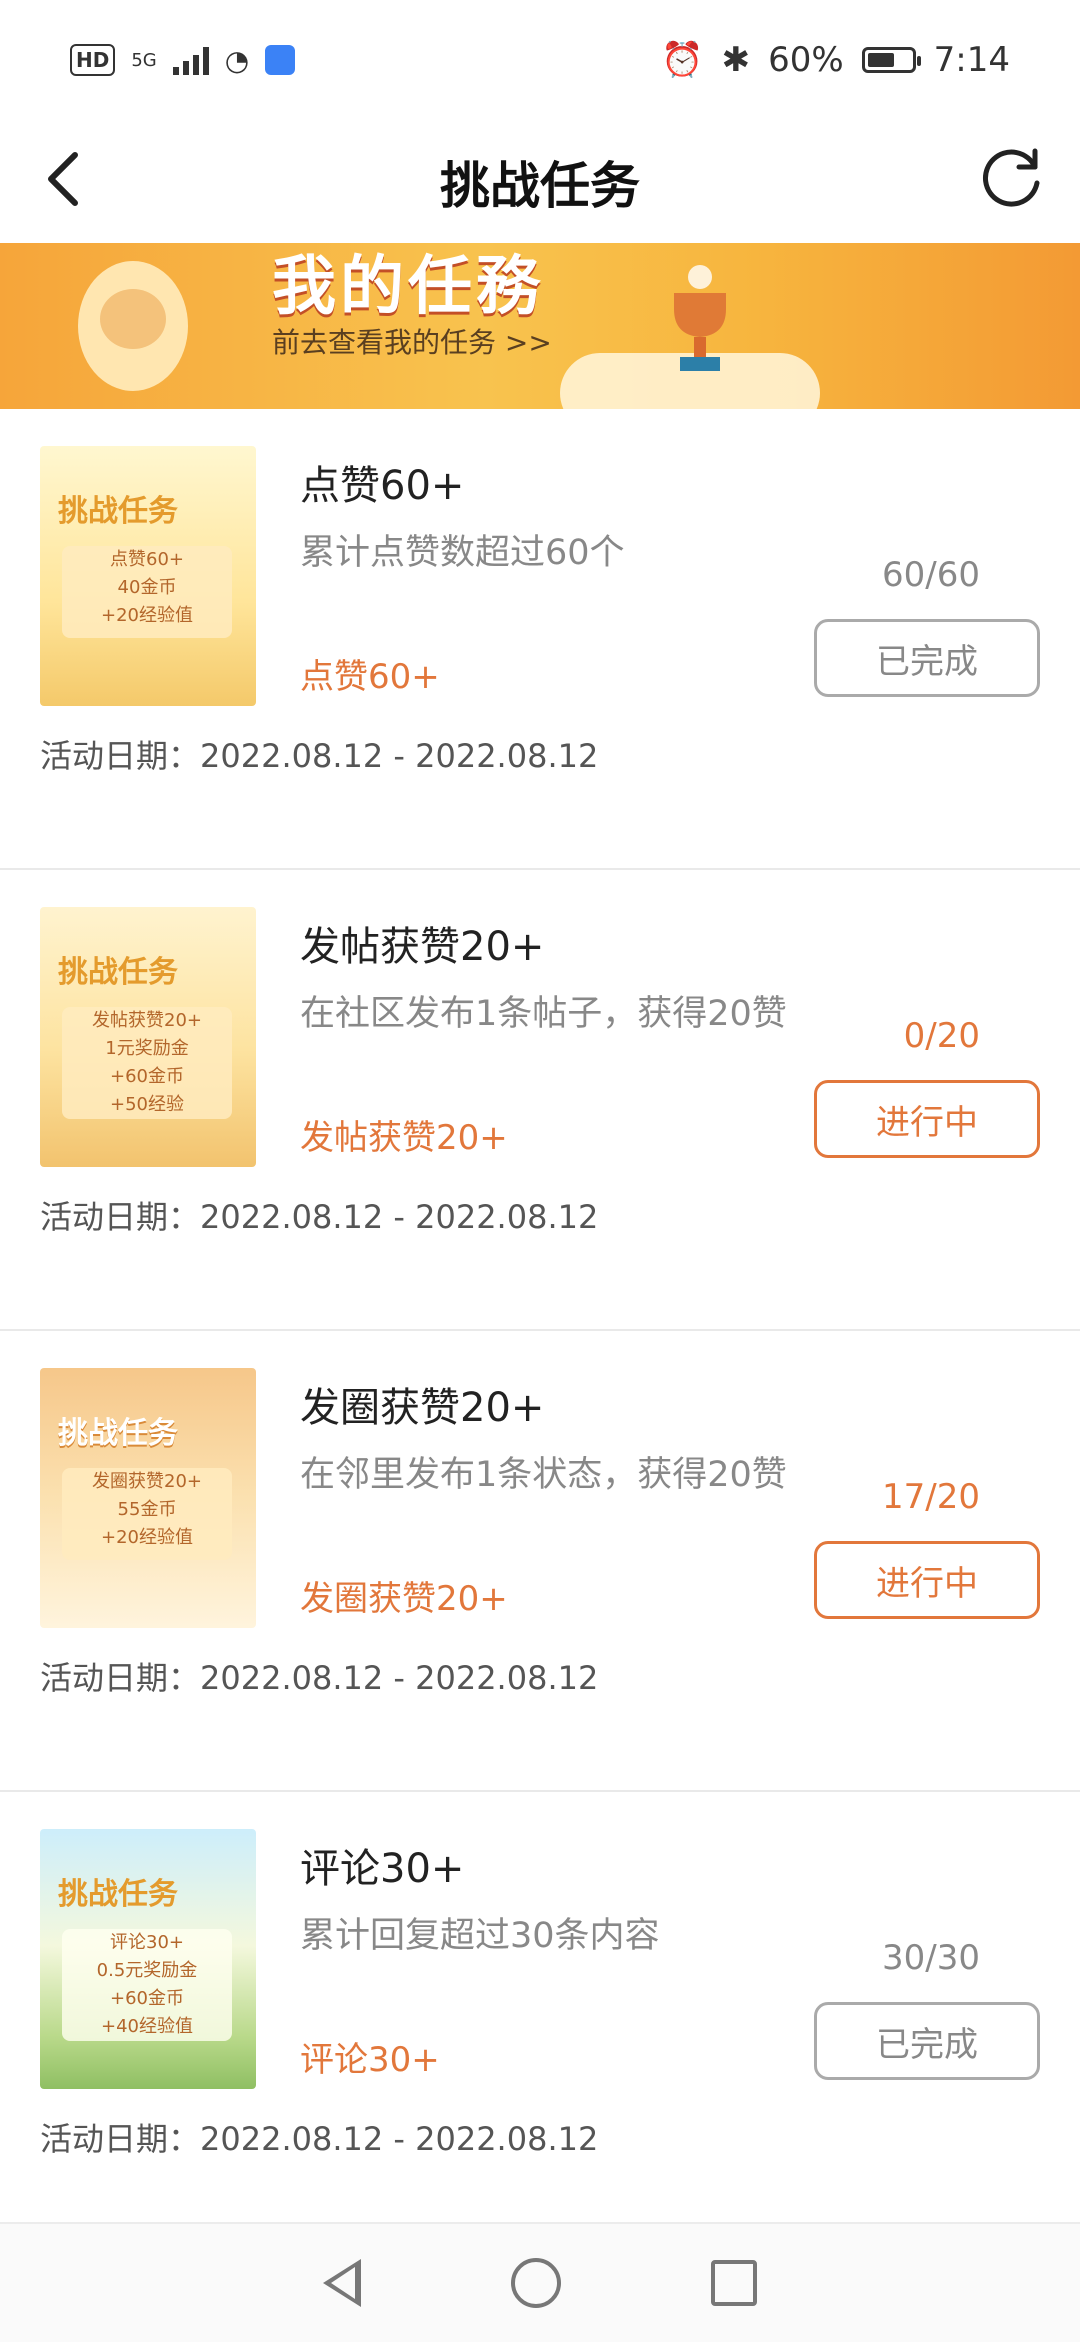 The image size is (1080, 2342). Describe the element at coordinates (382, 486) in the screenshot. I see `task-name: 点赞60+` at that location.